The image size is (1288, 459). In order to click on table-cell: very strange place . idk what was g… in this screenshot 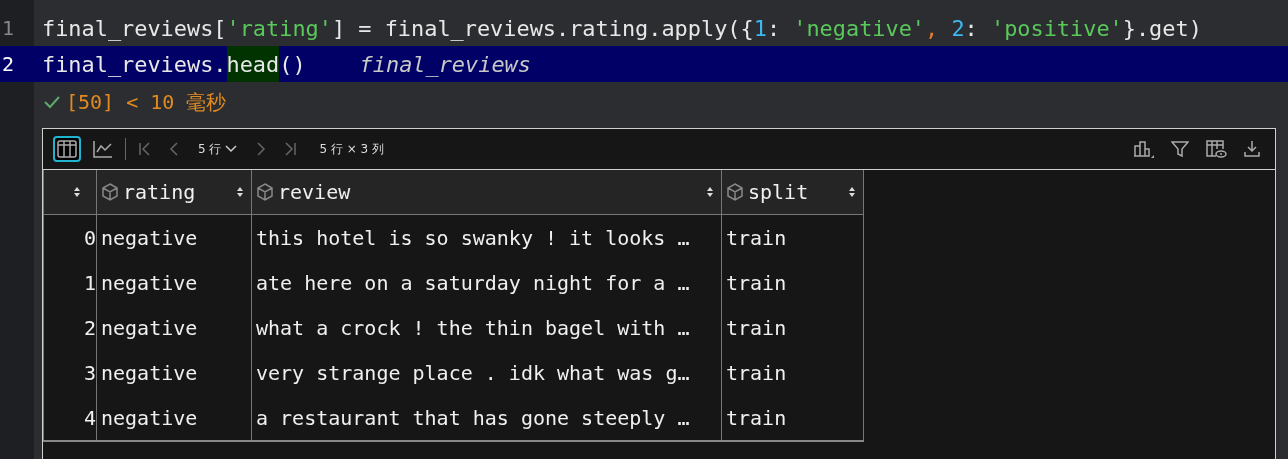, I will do `click(486, 372)`.